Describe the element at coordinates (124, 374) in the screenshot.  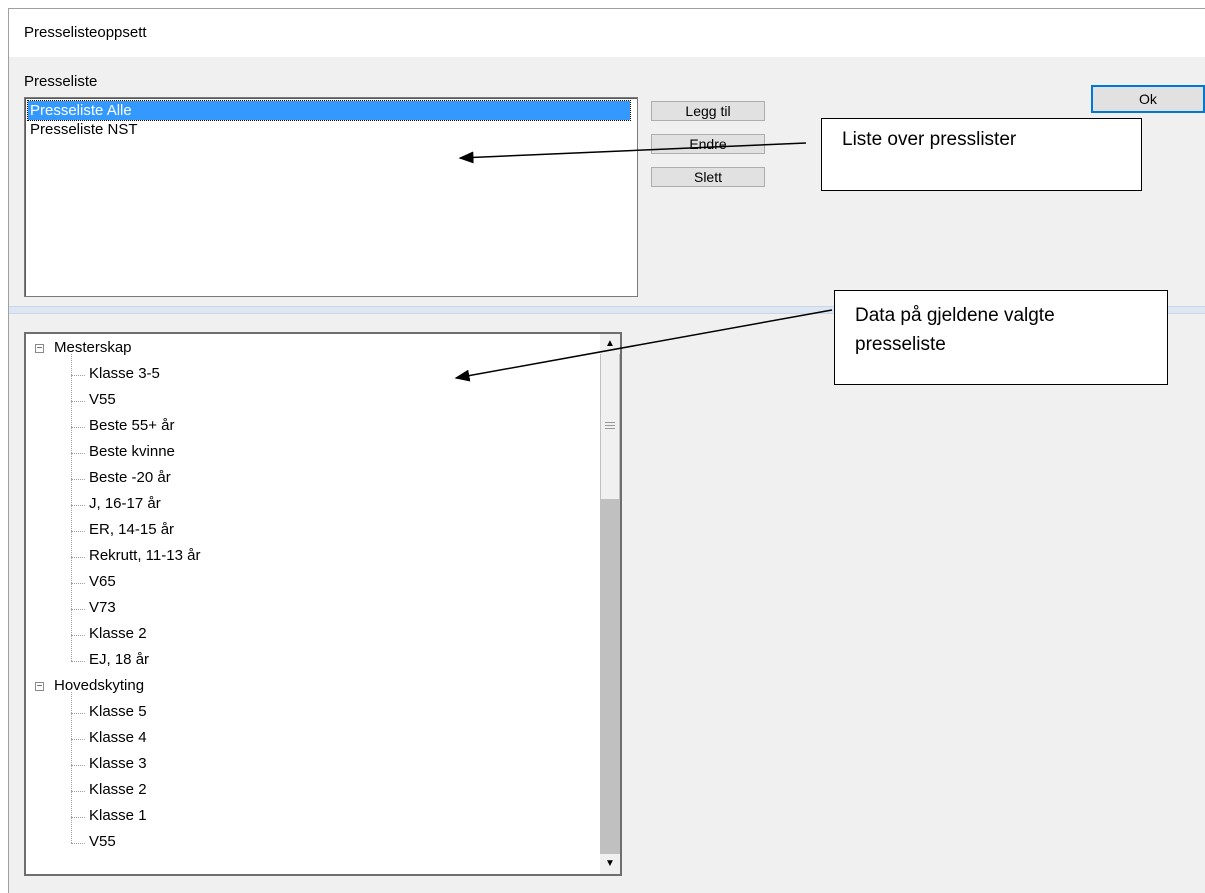
I see `tree-item: Klasse 3-5` at that location.